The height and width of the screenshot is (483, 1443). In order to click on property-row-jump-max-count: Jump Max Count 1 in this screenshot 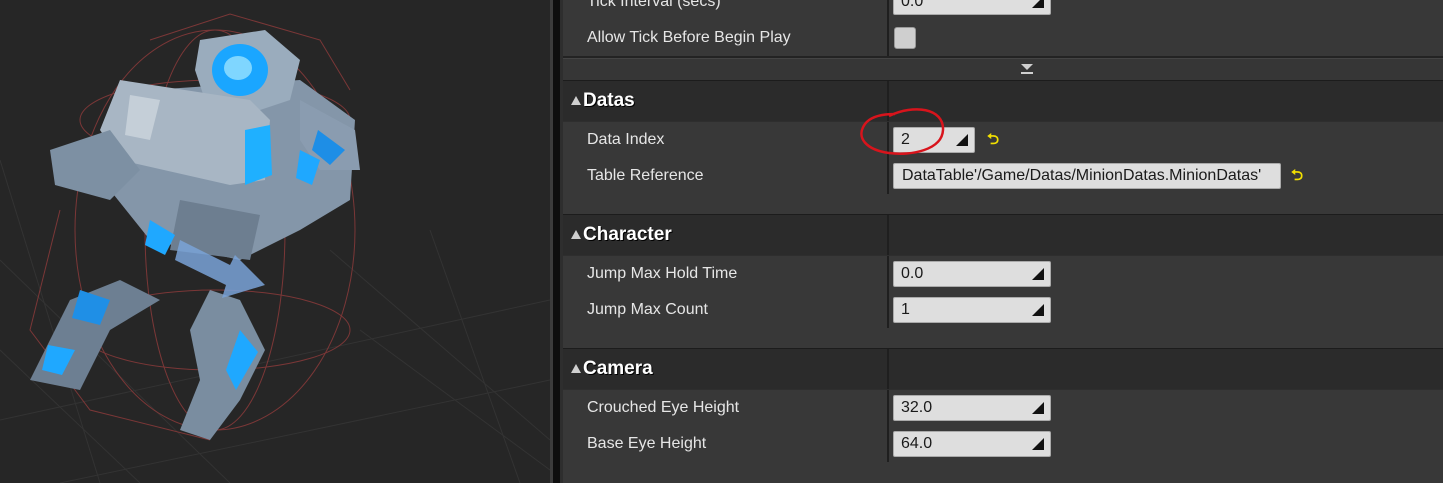, I will do `click(1003, 310)`.